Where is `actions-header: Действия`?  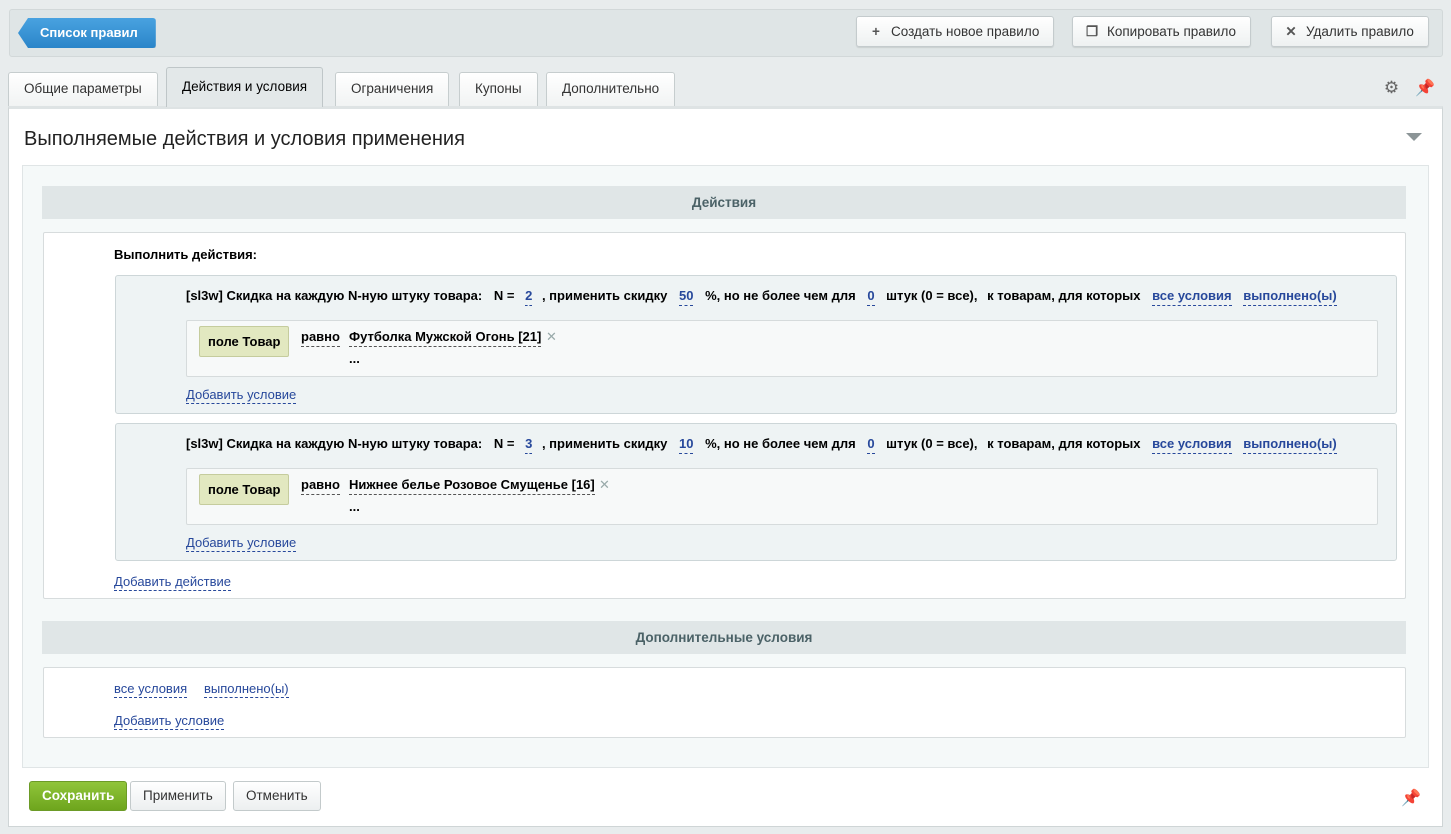 actions-header: Действия is located at coordinates (724, 202).